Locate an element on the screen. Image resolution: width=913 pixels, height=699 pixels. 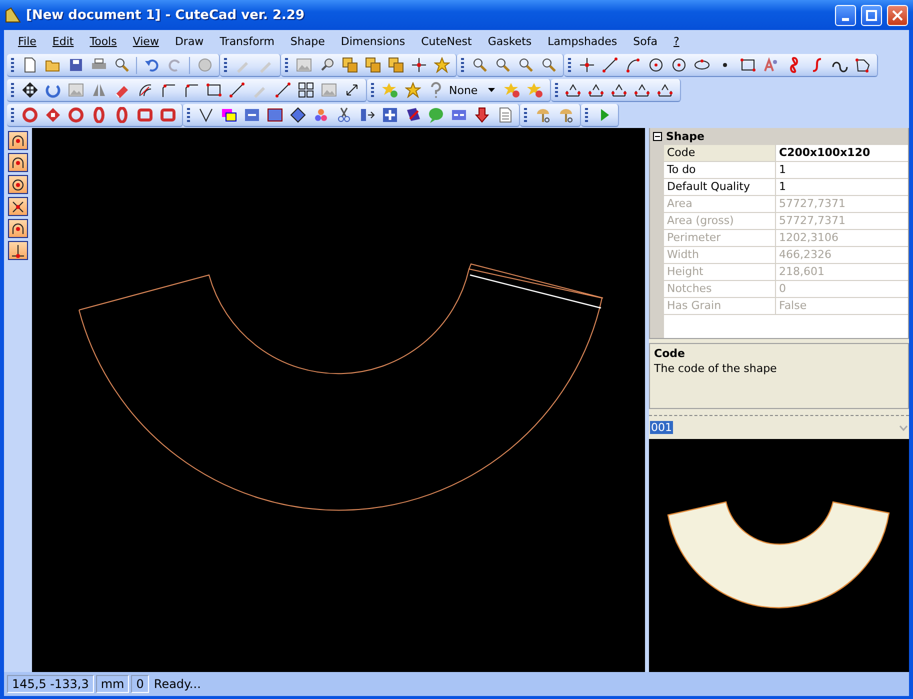
ring-icon is located at coordinates (30, 115).